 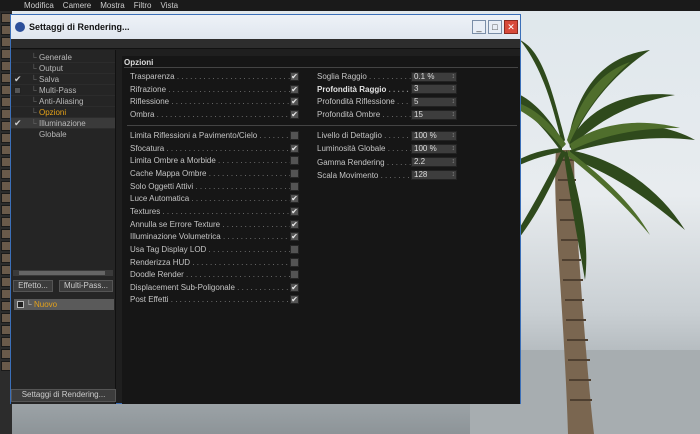 I want to click on sidebar-item-label: Opzioni, so click(x=53, y=112).